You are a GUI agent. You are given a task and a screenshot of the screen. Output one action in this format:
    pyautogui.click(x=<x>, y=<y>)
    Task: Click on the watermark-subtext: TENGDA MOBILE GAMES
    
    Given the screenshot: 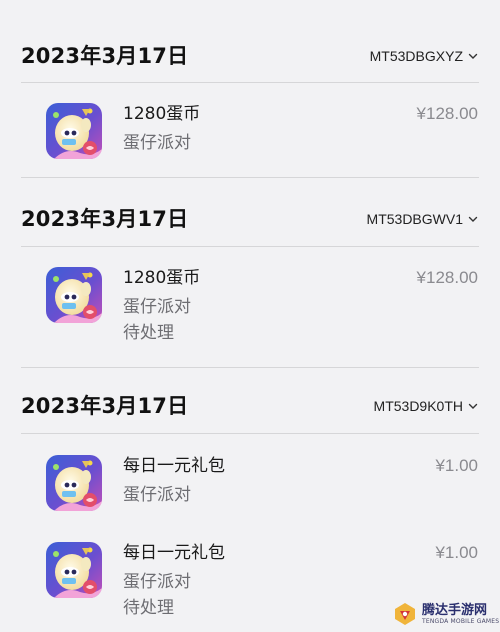 What is the action you would take?
    pyautogui.click(x=461, y=621)
    